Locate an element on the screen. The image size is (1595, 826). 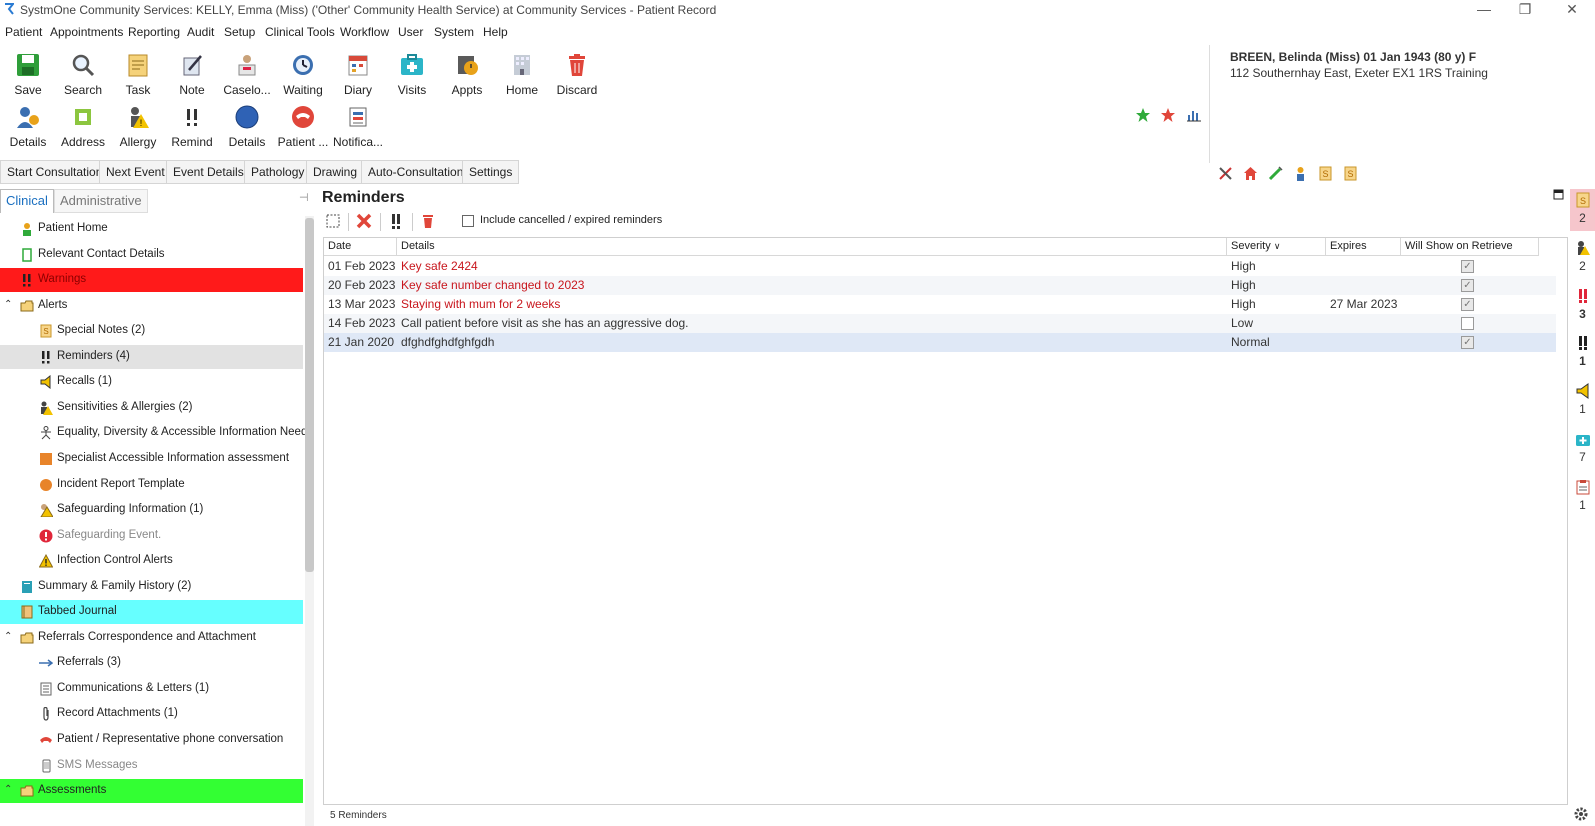
tree-item-tabbed-journal: Tabbed Journal is located at coordinates (151, 612).